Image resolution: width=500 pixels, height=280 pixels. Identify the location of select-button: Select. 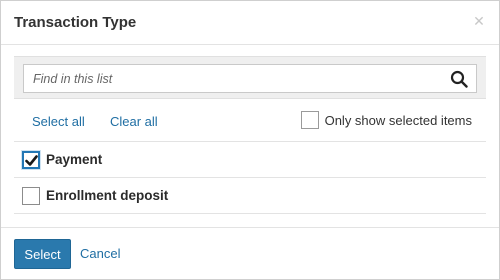
(42, 254).